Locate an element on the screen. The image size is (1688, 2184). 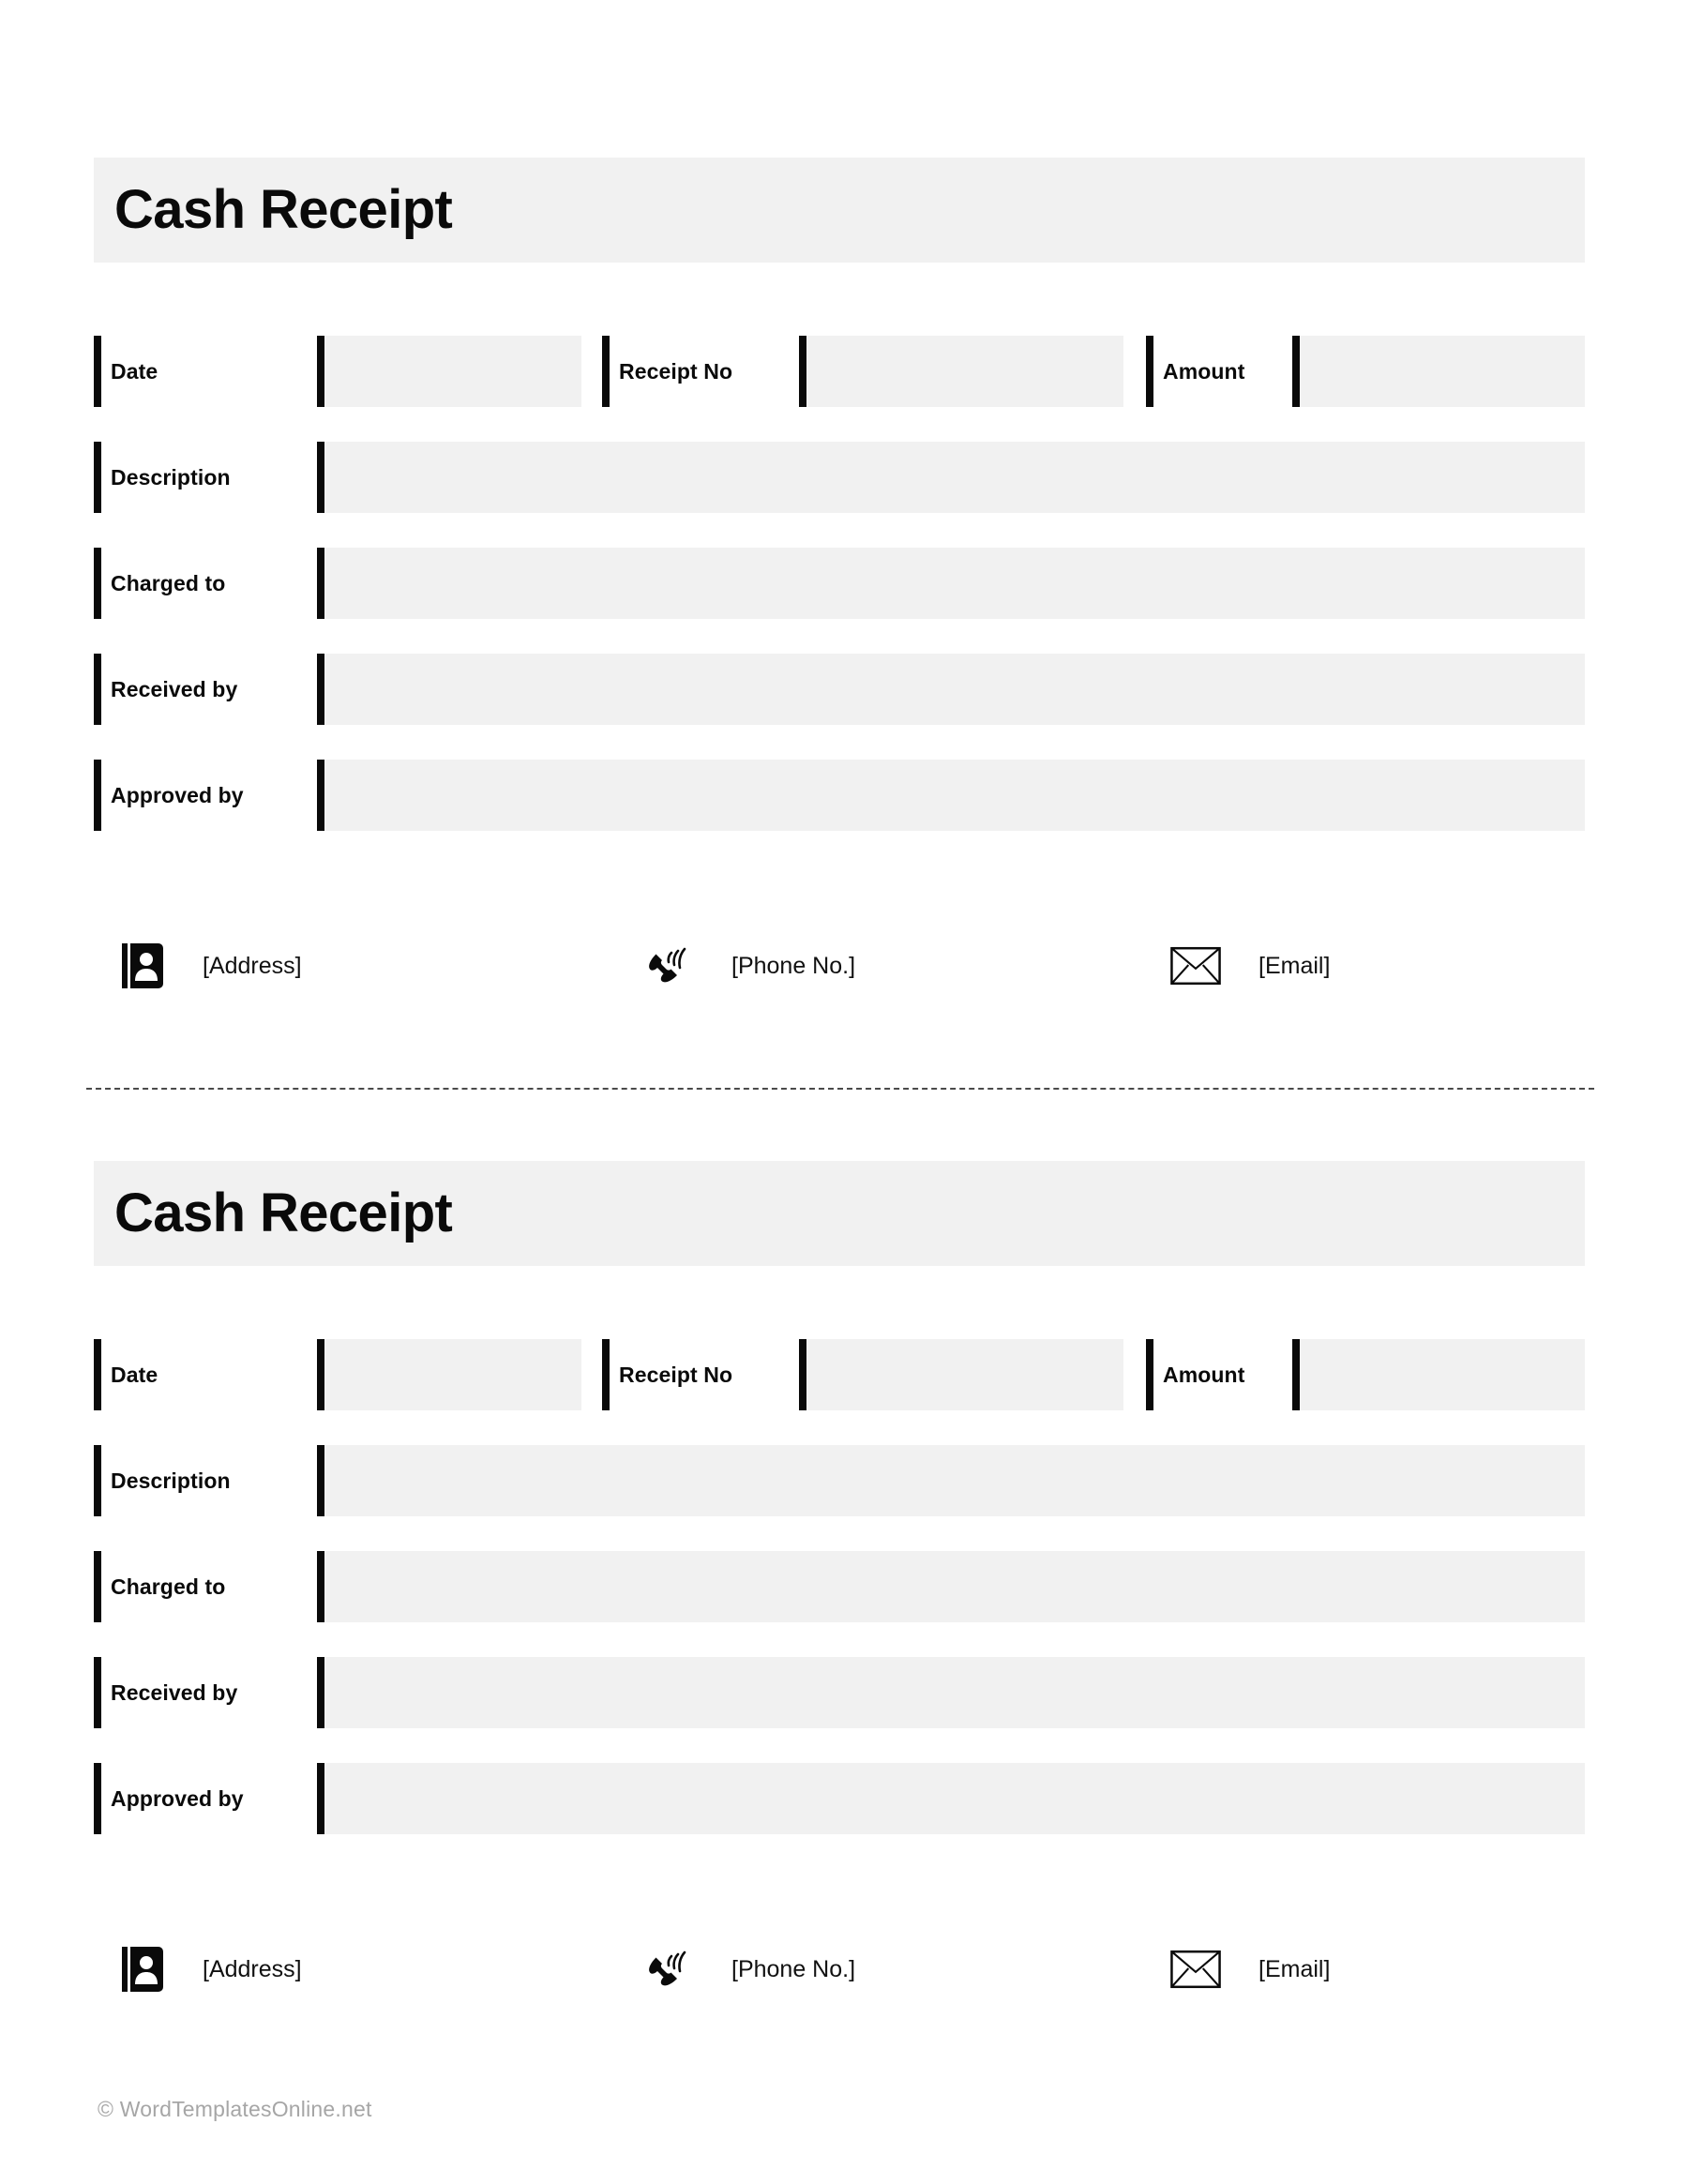
footer-credit: © WordTemplatesOnline.net is located at coordinates (235, 2109).